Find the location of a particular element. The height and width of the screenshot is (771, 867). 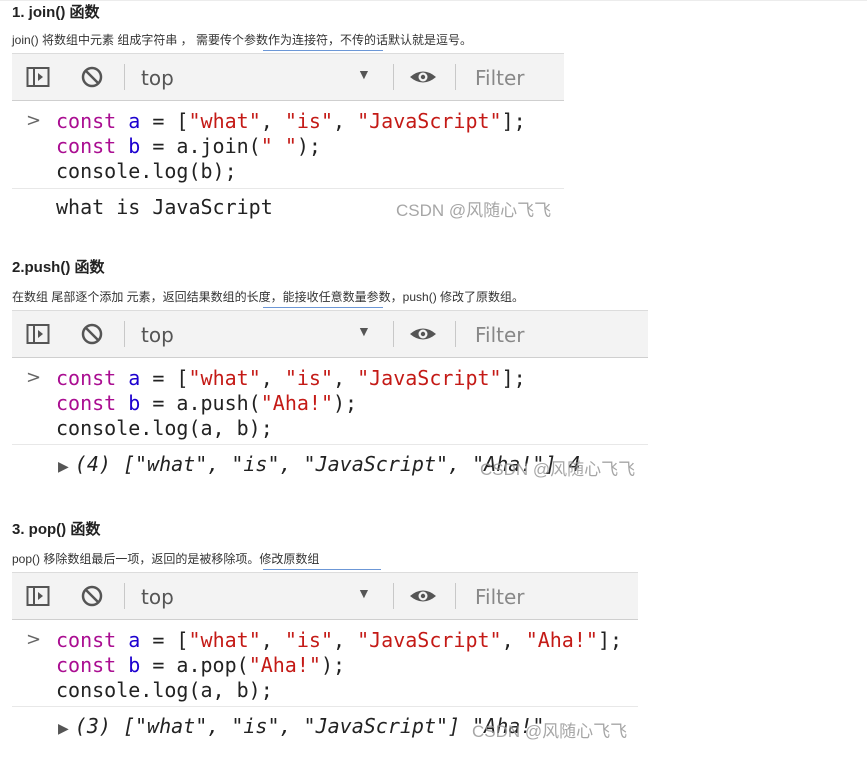

section-heading: 2.push() 函数 is located at coordinates (58, 267).